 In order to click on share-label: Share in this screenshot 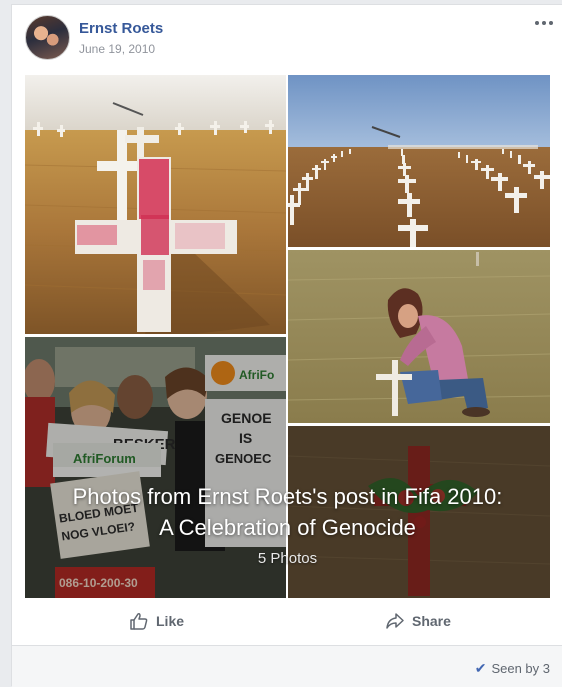, I will do `click(431, 621)`.